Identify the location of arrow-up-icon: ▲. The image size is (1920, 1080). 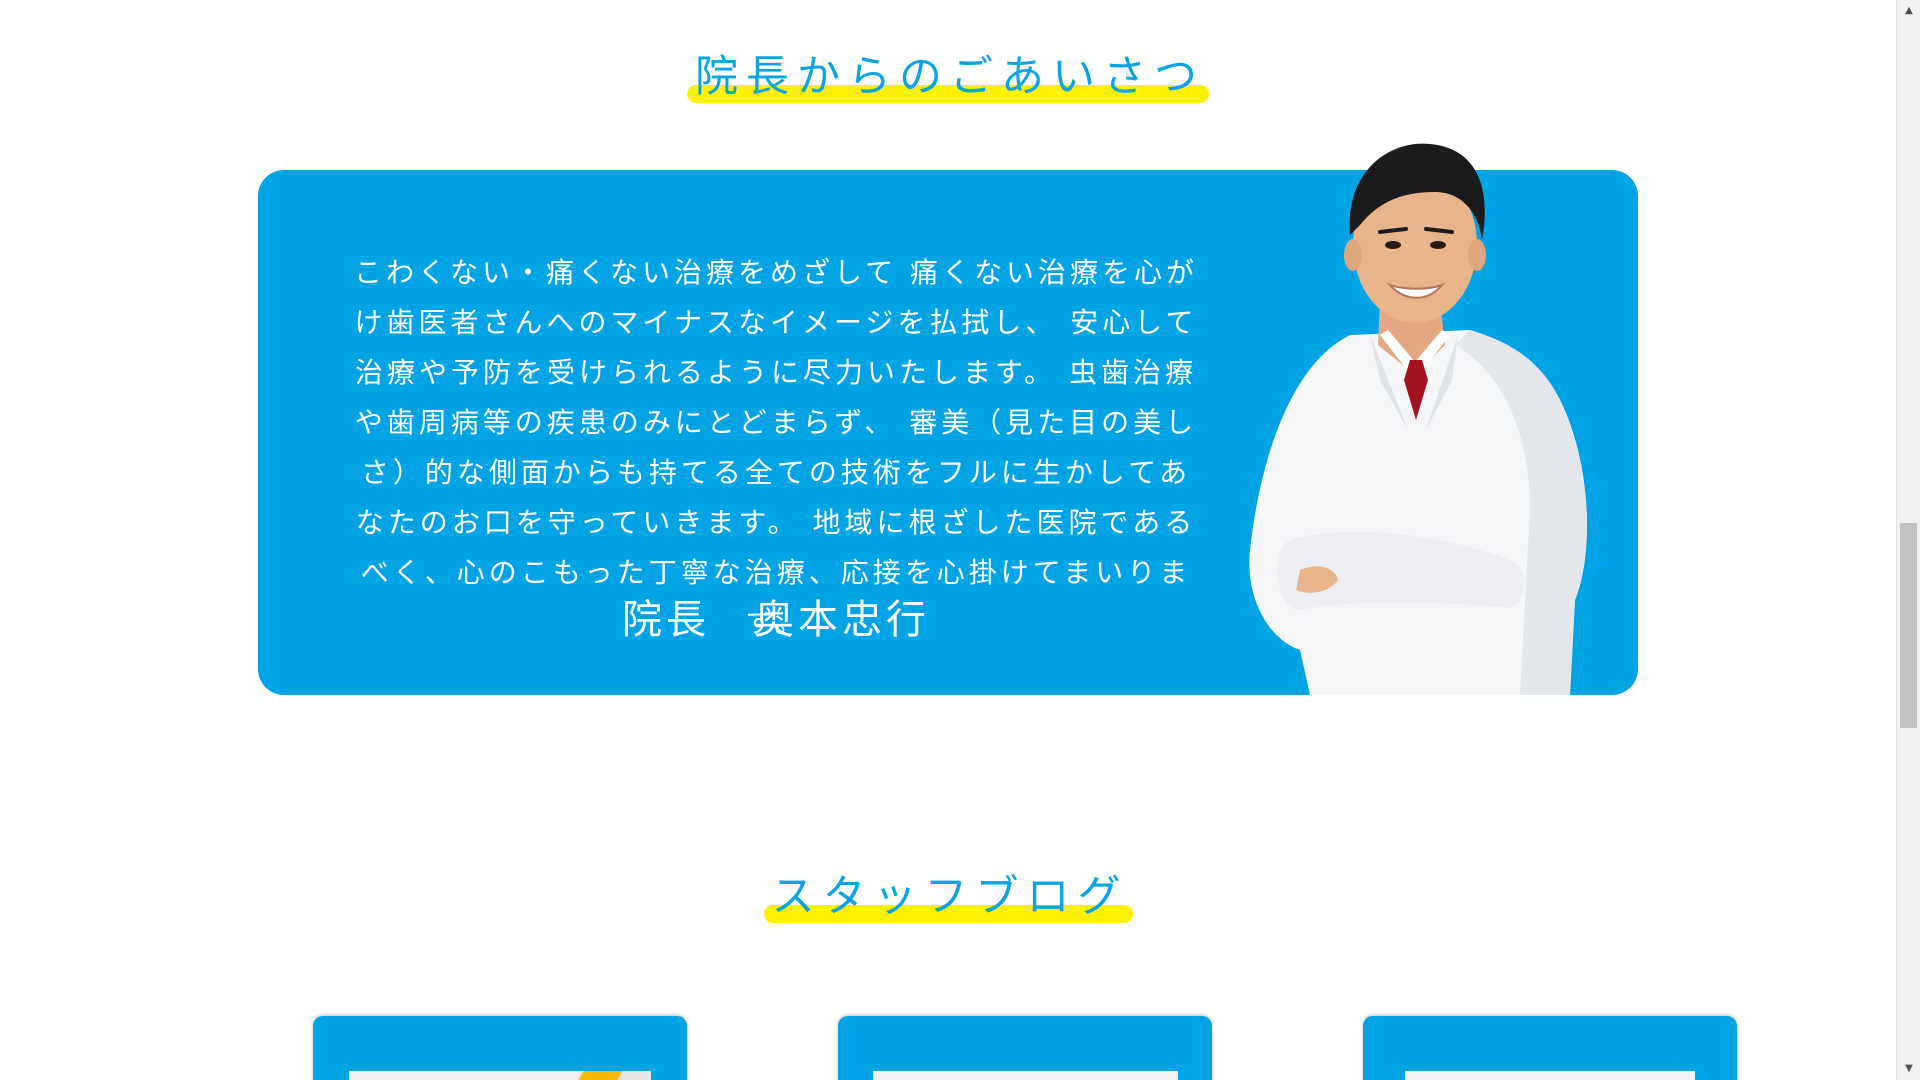
(1908, 11).